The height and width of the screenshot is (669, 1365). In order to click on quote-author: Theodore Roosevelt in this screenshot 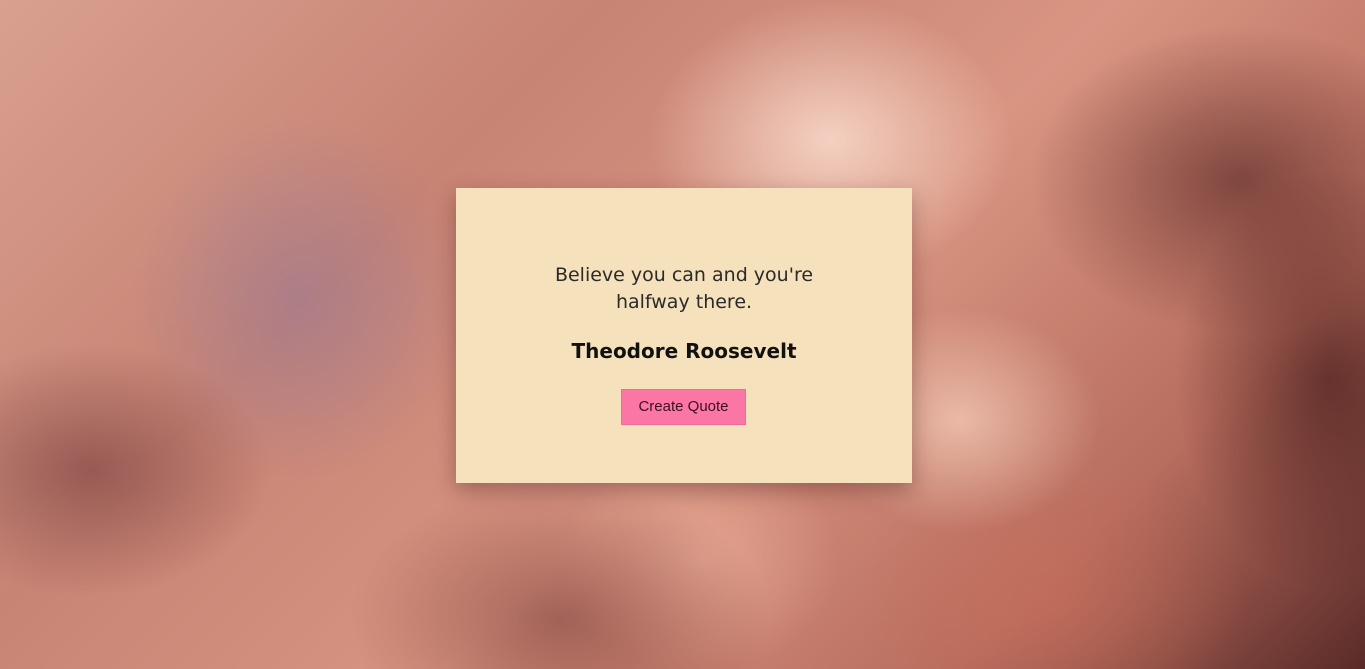, I will do `click(684, 351)`.